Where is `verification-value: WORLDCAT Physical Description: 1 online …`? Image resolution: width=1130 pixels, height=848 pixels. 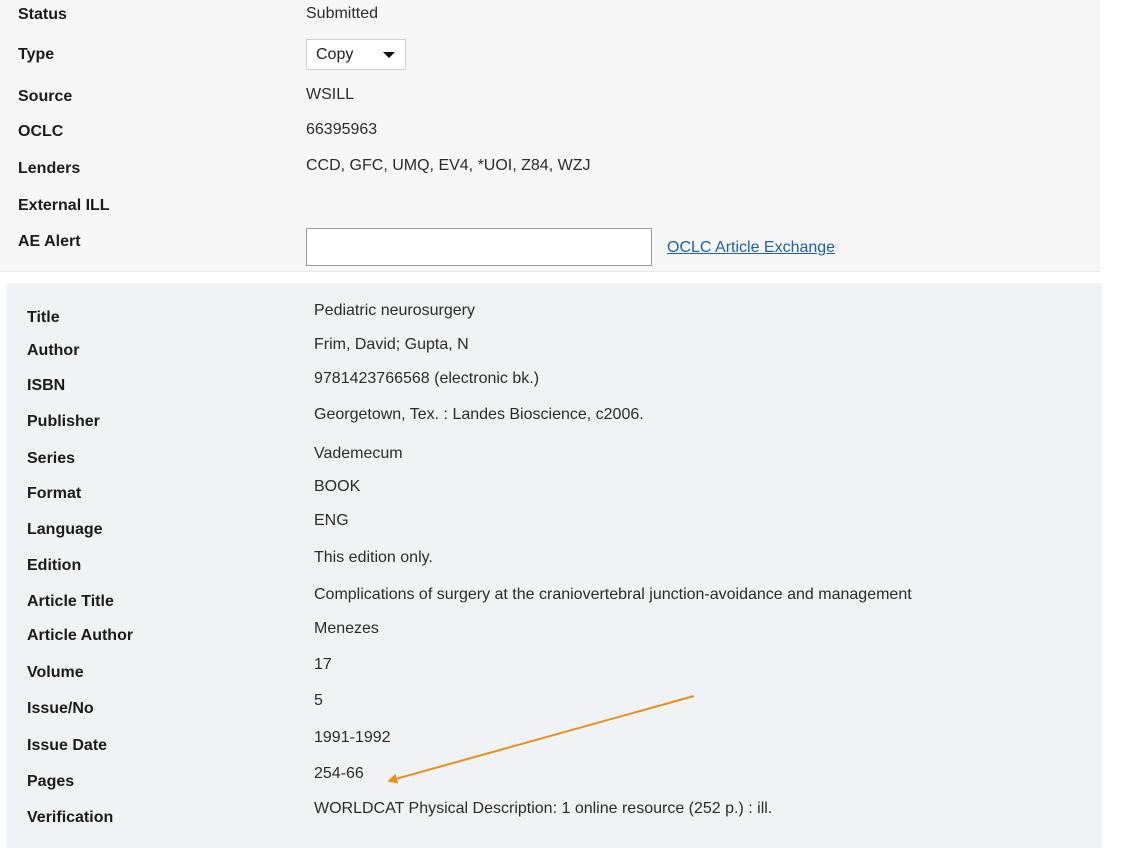 verification-value: WORLDCAT Physical Description: 1 online … is located at coordinates (543, 808).